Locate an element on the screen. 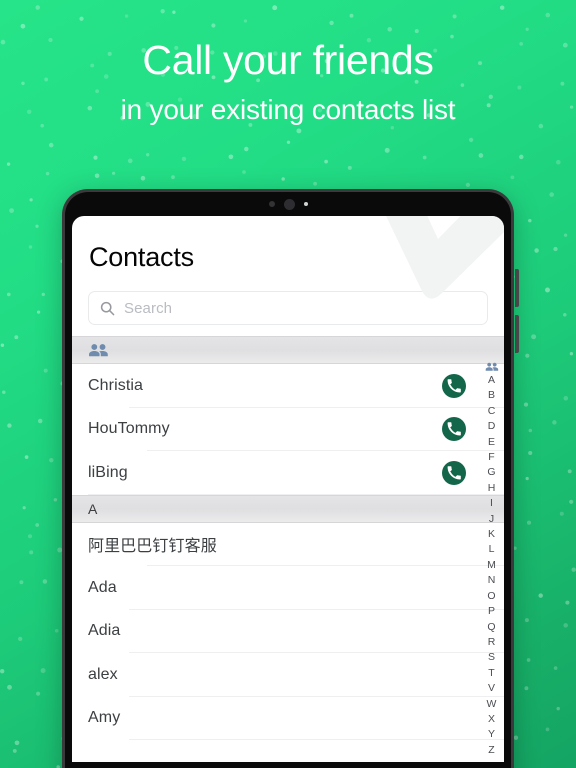 The width and height of the screenshot is (576, 768). promo-subtitle: in your existing contacts list is located at coordinates (288, 109).